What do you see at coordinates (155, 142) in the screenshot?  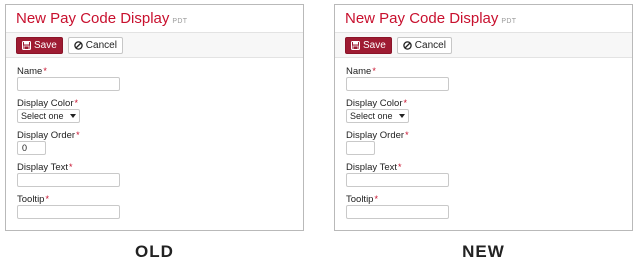 I see `display-order-field-group: Display Order* 0` at bounding box center [155, 142].